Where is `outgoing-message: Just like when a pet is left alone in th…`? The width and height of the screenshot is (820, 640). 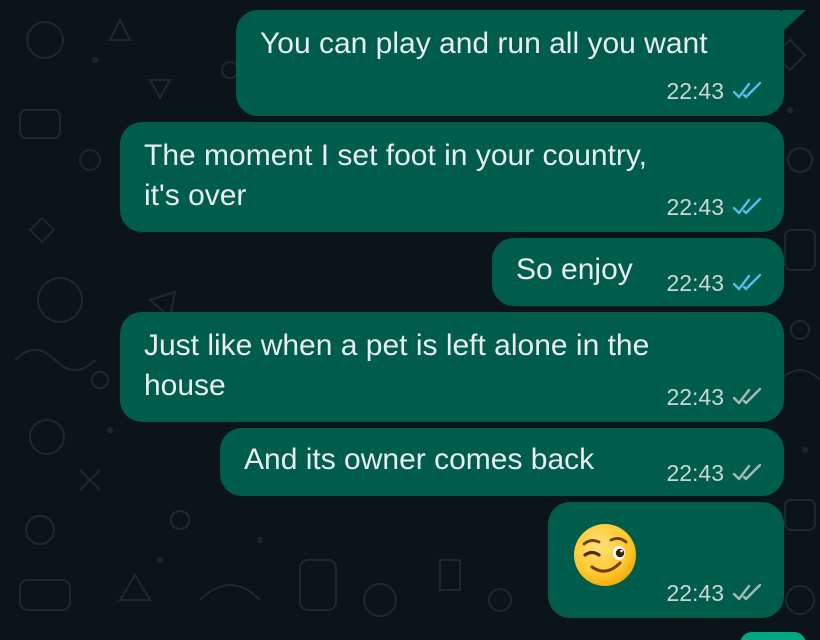
outgoing-message: Just like when a pet is left alone in th… is located at coordinates (452, 367).